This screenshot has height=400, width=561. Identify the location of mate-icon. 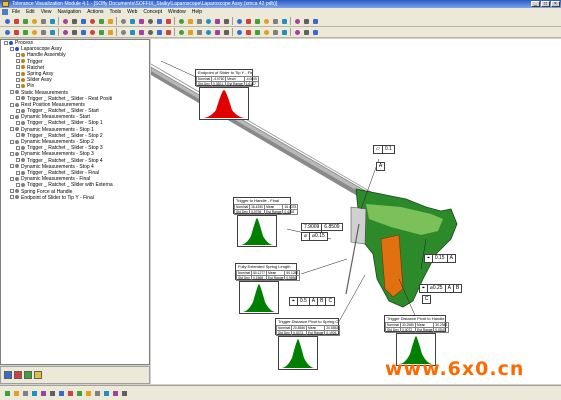
(266, 32).